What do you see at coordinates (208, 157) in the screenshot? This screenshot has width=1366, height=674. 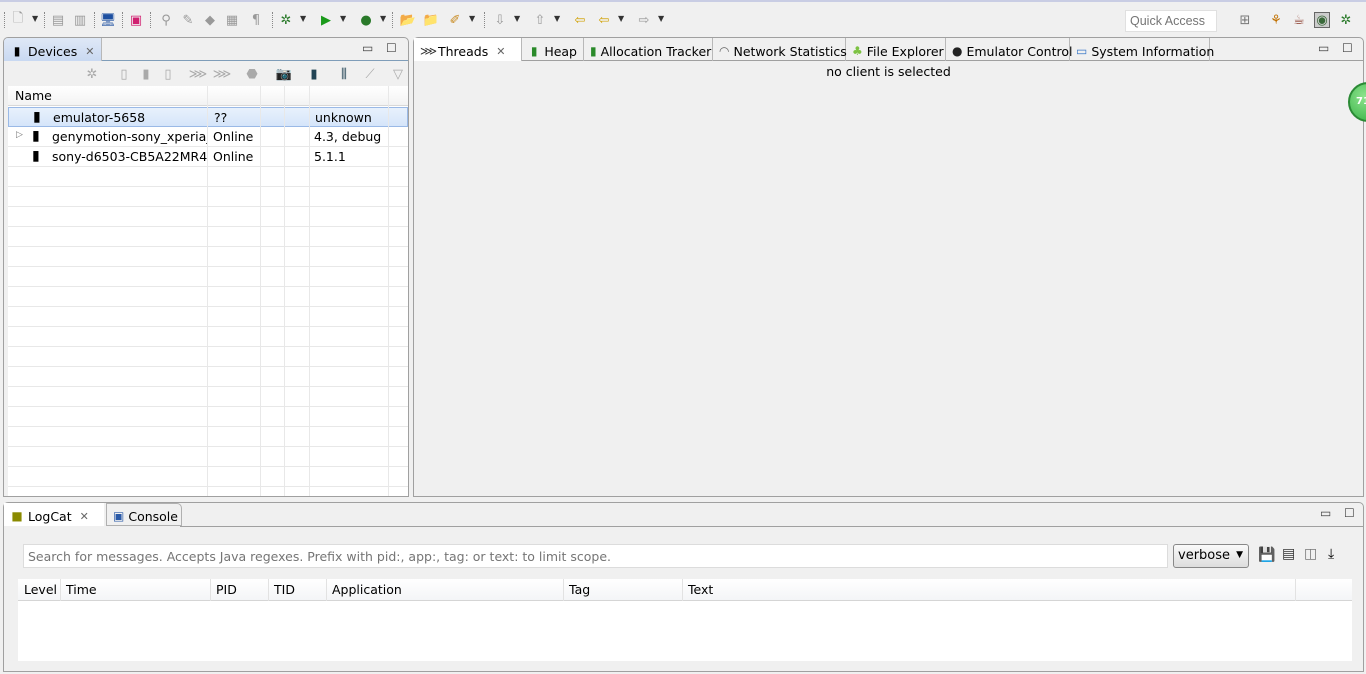 I see `device-row: ▮ sony-d6503-CB5A22MR4Q Online 5.1.1` at bounding box center [208, 157].